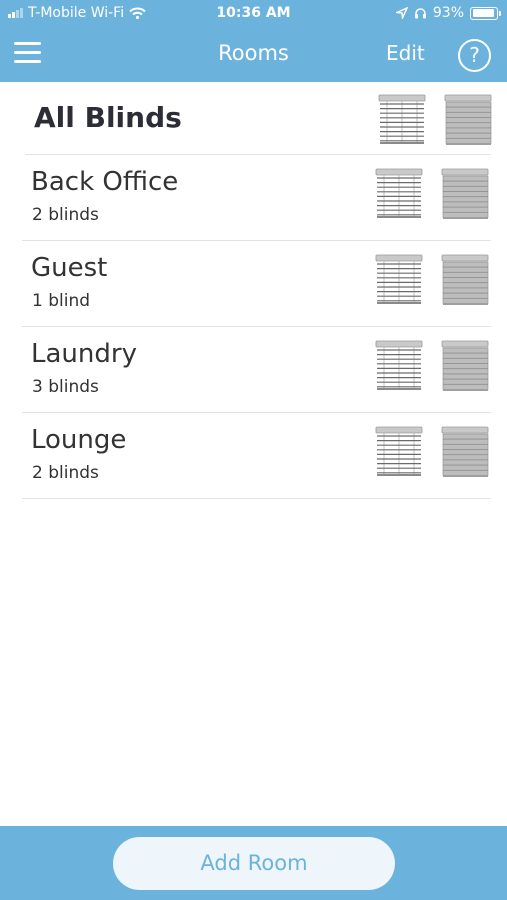 The height and width of the screenshot is (900, 507). What do you see at coordinates (79, 440) in the screenshot?
I see `room-name: Lounge` at bounding box center [79, 440].